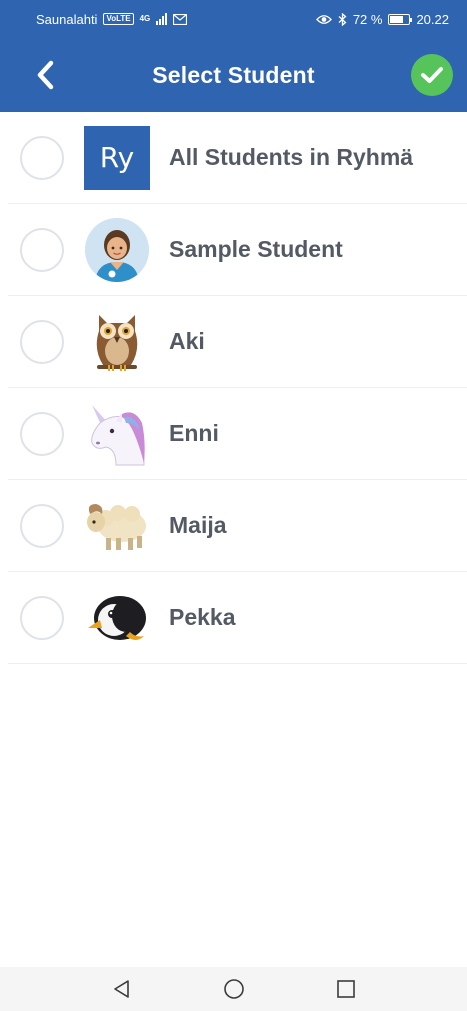 Image resolution: width=467 pixels, height=1011 pixels. I want to click on back-button, so click(45, 75).